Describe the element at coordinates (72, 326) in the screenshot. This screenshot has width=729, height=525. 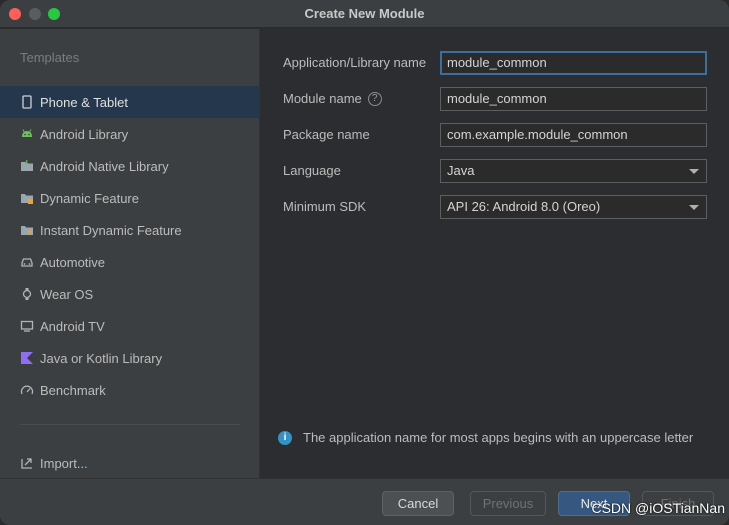
I see `template-label: Android TV` at that location.